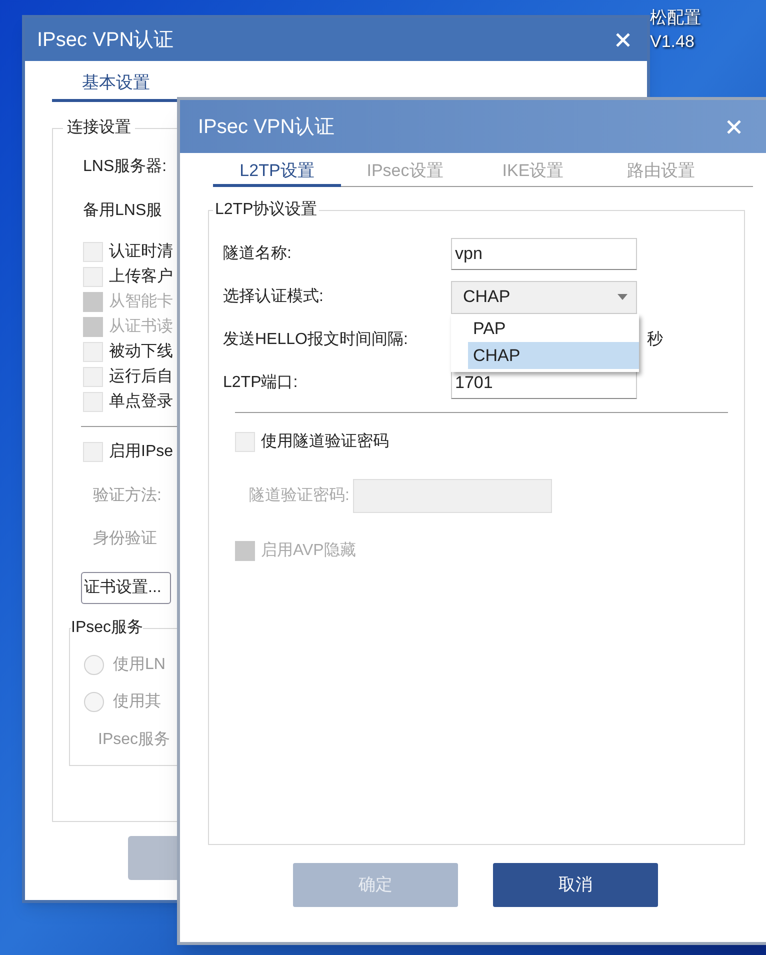  I want to click on auth-mode-dropdown: CHAP, so click(544, 297).